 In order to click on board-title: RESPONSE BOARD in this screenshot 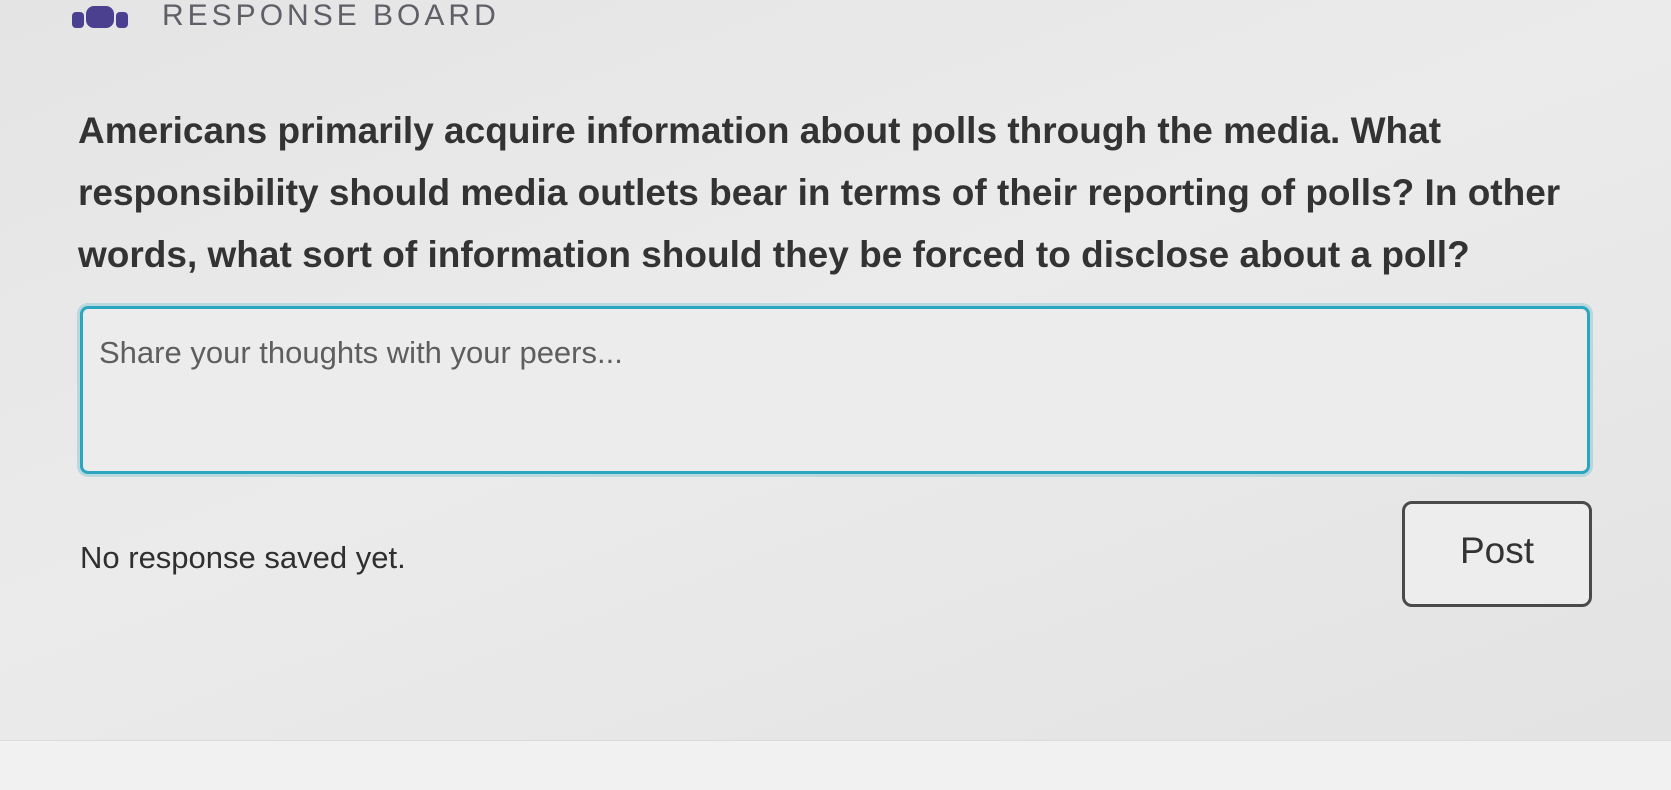, I will do `click(331, 16)`.